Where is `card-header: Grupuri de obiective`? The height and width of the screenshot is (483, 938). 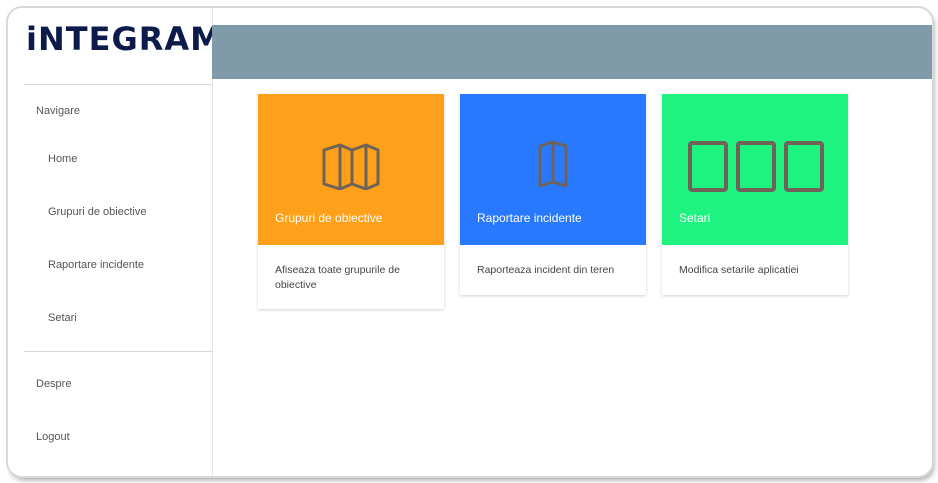
card-header: Grupuri de obiective is located at coordinates (351, 169).